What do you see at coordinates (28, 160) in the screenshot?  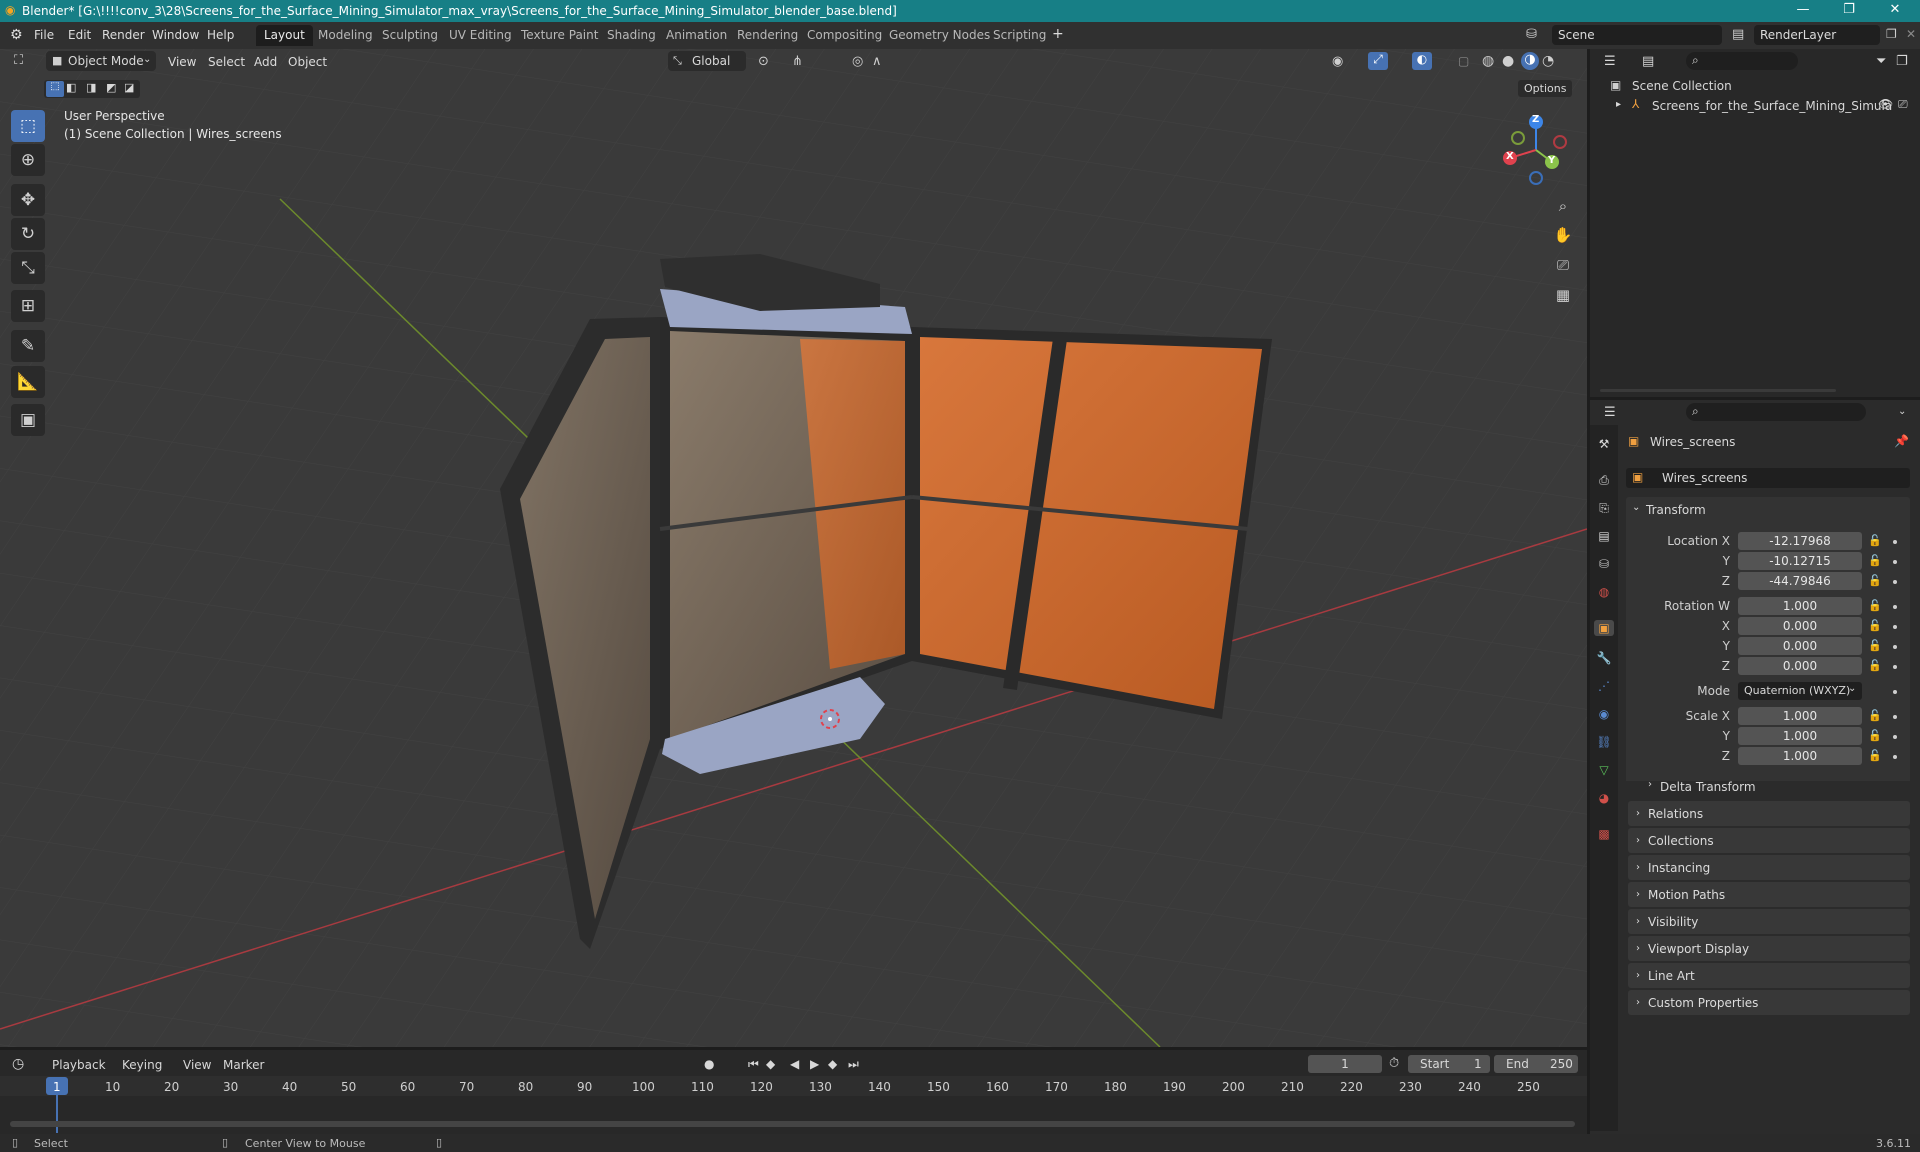 I see `cursor-tool-icon: ⊕` at bounding box center [28, 160].